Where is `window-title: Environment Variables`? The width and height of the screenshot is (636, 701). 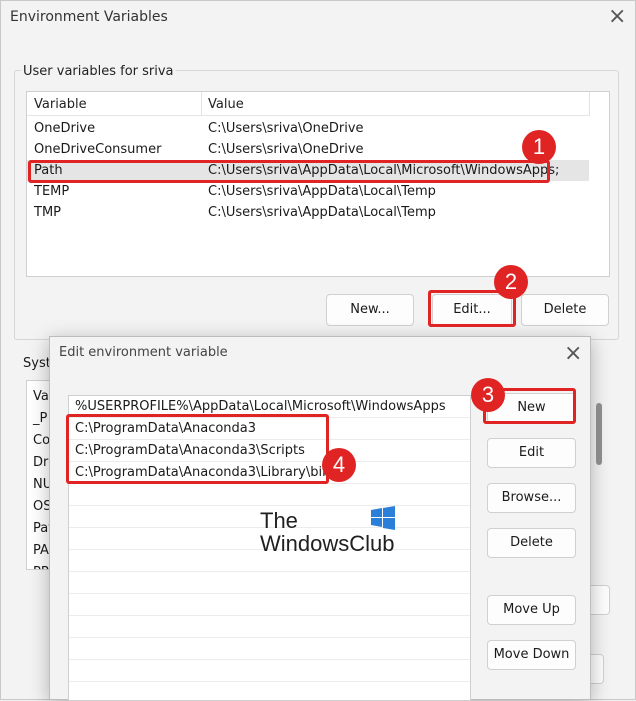 window-title: Environment Variables is located at coordinates (89, 17).